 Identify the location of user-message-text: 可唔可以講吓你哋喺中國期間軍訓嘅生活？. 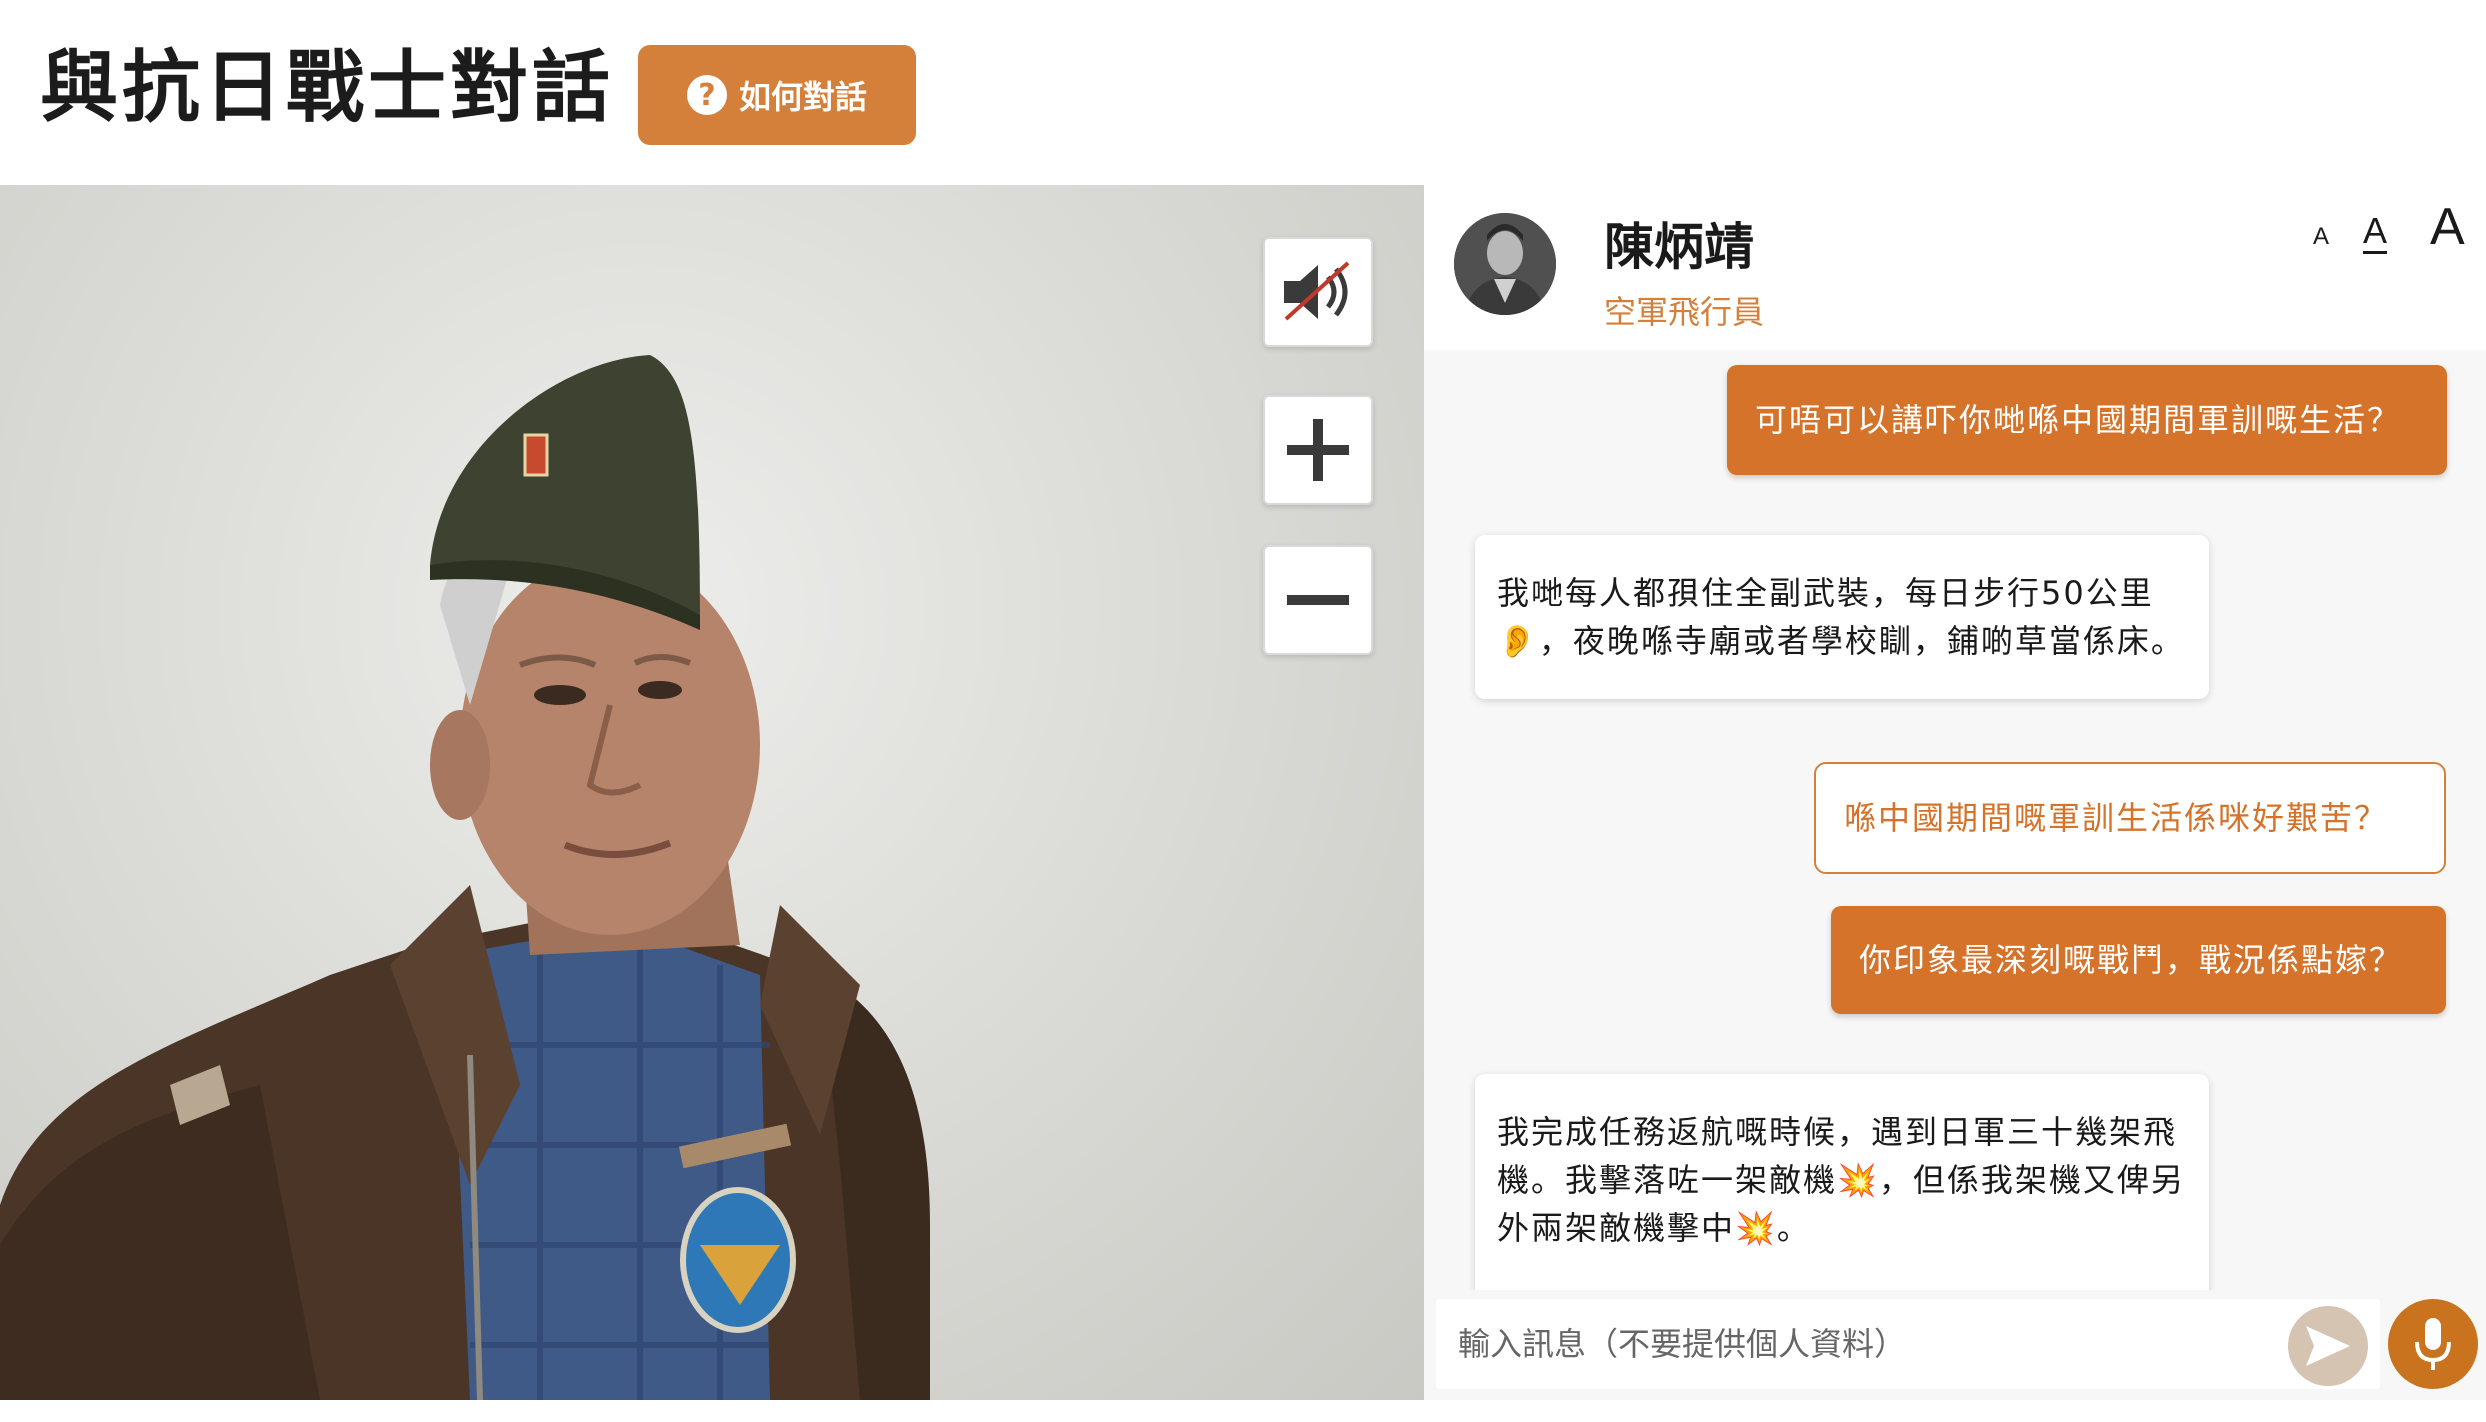
(2078, 420).